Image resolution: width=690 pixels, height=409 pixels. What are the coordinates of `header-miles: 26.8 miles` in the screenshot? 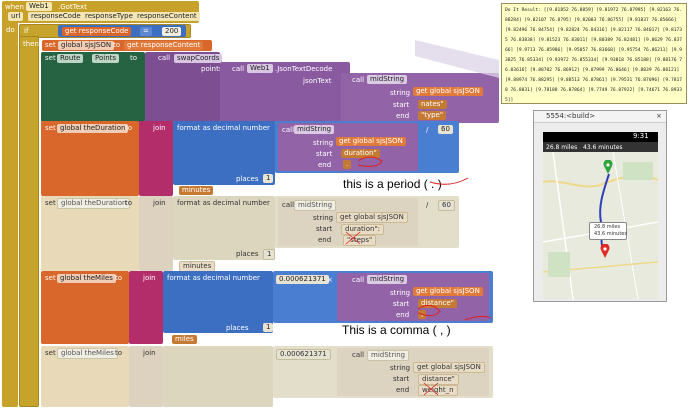 It's located at (562, 147).